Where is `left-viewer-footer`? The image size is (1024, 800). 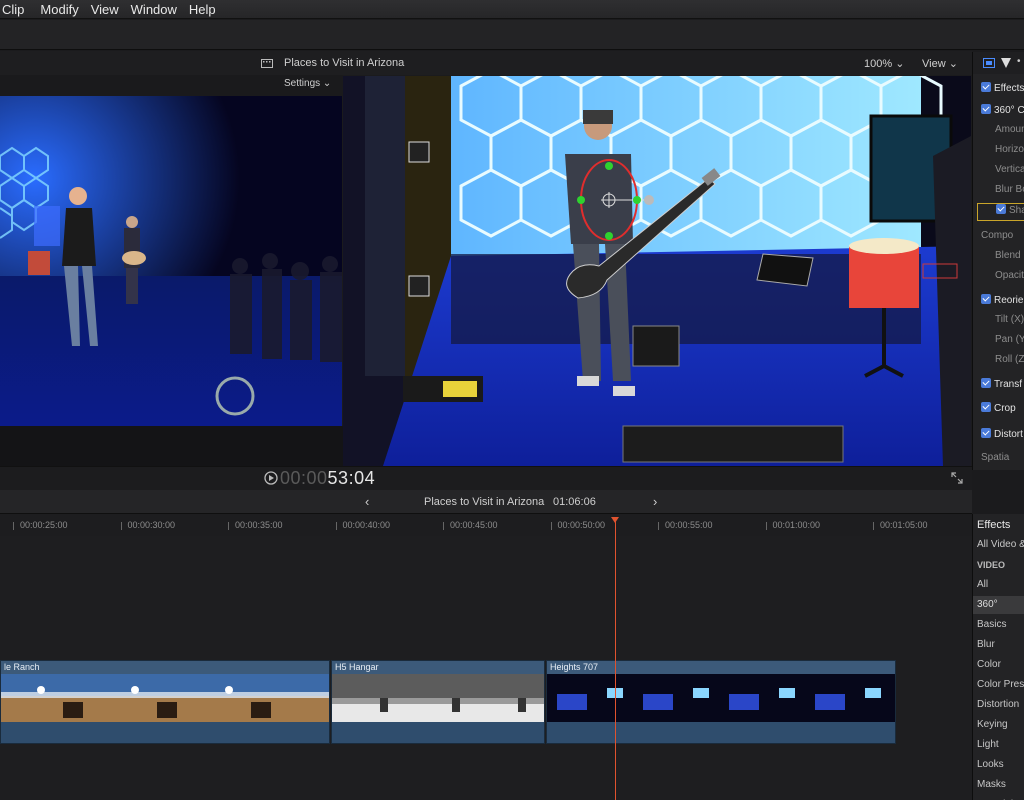 left-viewer-footer is located at coordinates (171, 446).